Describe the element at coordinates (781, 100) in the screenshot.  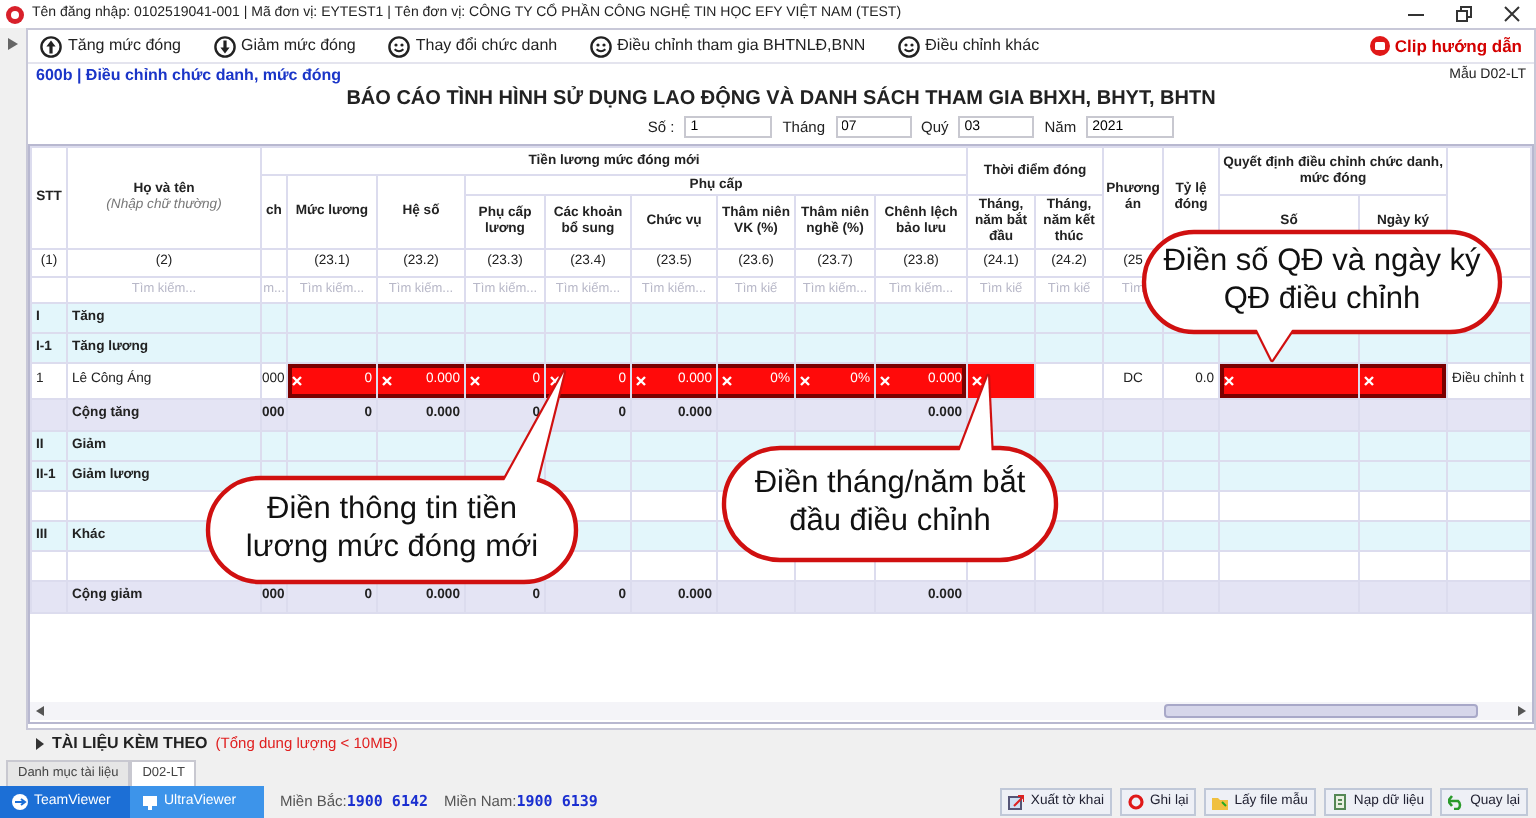
I see `report-title: BÁO CÁO TÌNH HÌNH SỬ DỤNG LAO ĐỘNG VÀ DANH SÁCH THAM GIA BHXH, BHYT, BHTN` at that location.